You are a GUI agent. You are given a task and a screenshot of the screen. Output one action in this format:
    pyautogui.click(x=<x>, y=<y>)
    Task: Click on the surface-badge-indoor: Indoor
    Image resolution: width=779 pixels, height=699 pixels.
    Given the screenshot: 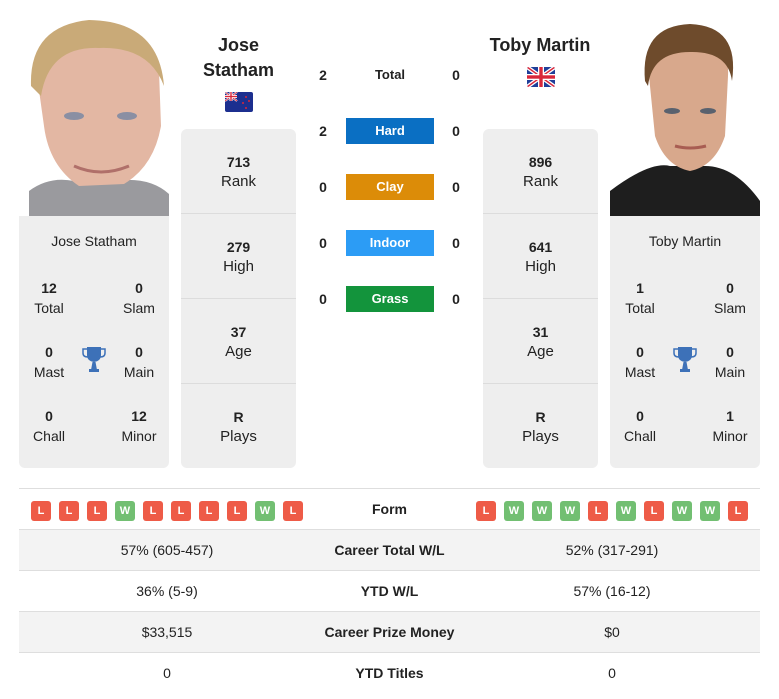 What is the action you would take?
    pyautogui.click(x=390, y=243)
    